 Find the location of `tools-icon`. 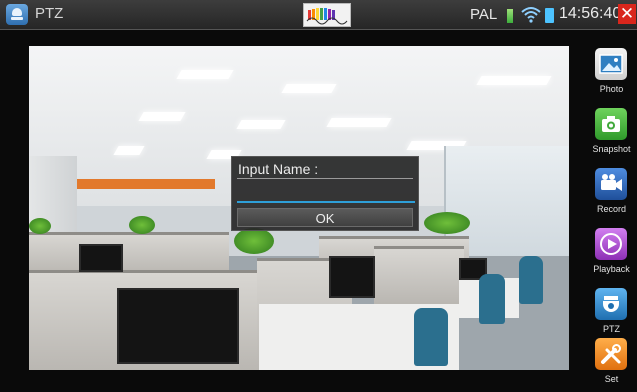

tools-icon is located at coordinates (611, 354).